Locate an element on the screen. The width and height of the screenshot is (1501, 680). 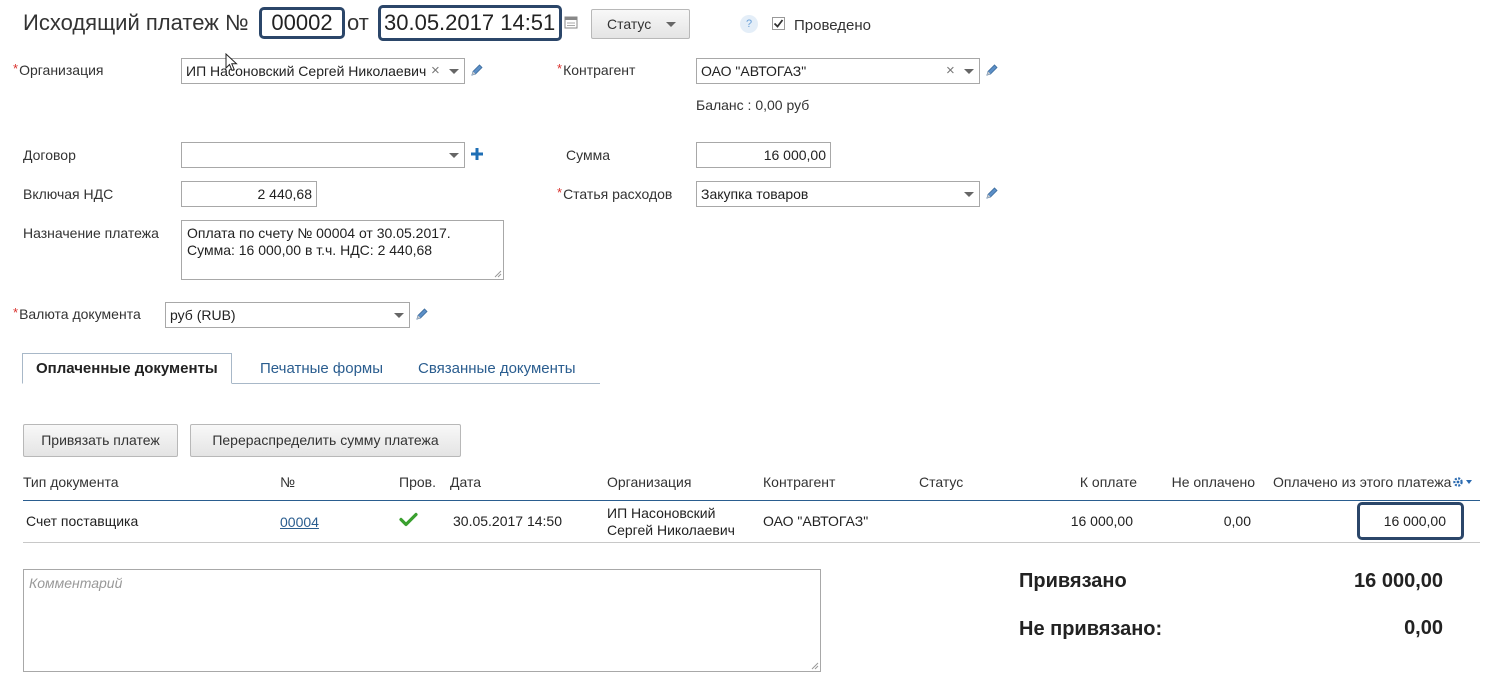
bind-payment-button: Привязать платеж is located at coordinates (100, 440).